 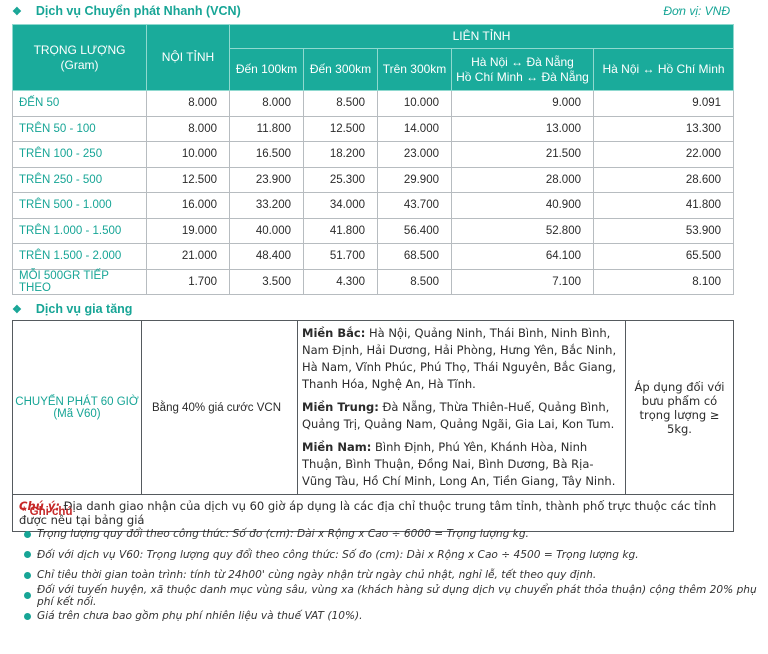 I want to click on price-cell: 68.500, so click(x=414, y=256).